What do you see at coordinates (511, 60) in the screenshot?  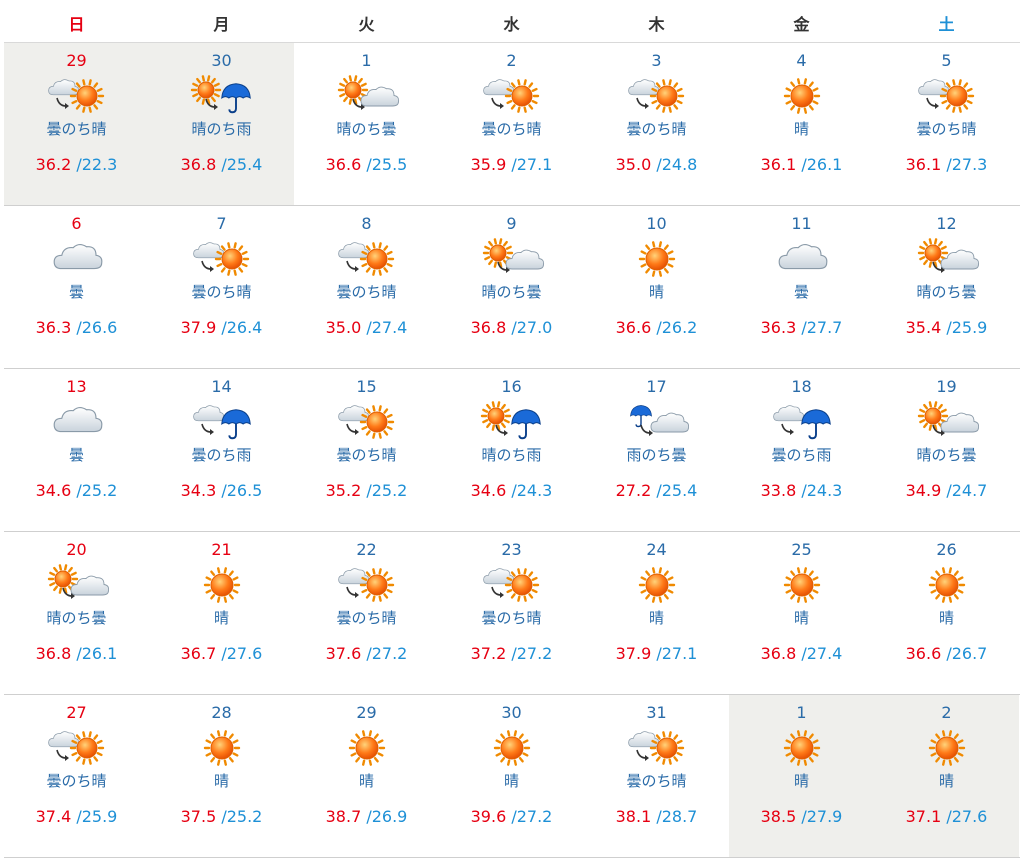 I see `day-number: 2` at bounding box center [511, 60].